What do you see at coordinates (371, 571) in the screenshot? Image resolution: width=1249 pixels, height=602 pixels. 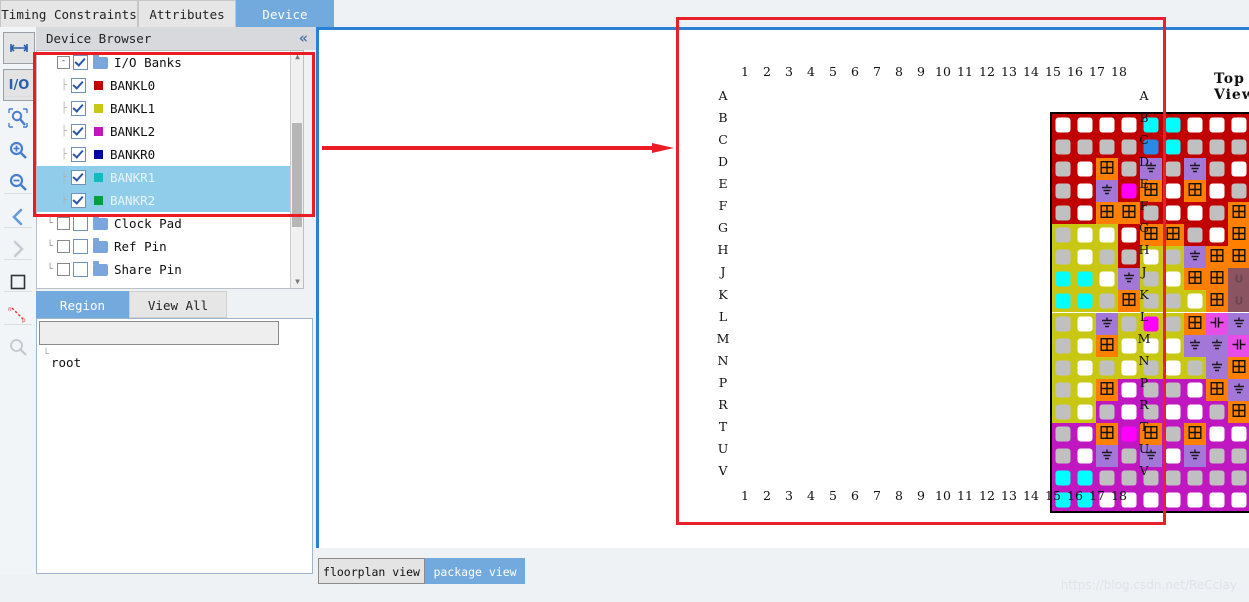 I see `view-tab-floorplan-view: floorplan view` at bounding box center [371, 571].